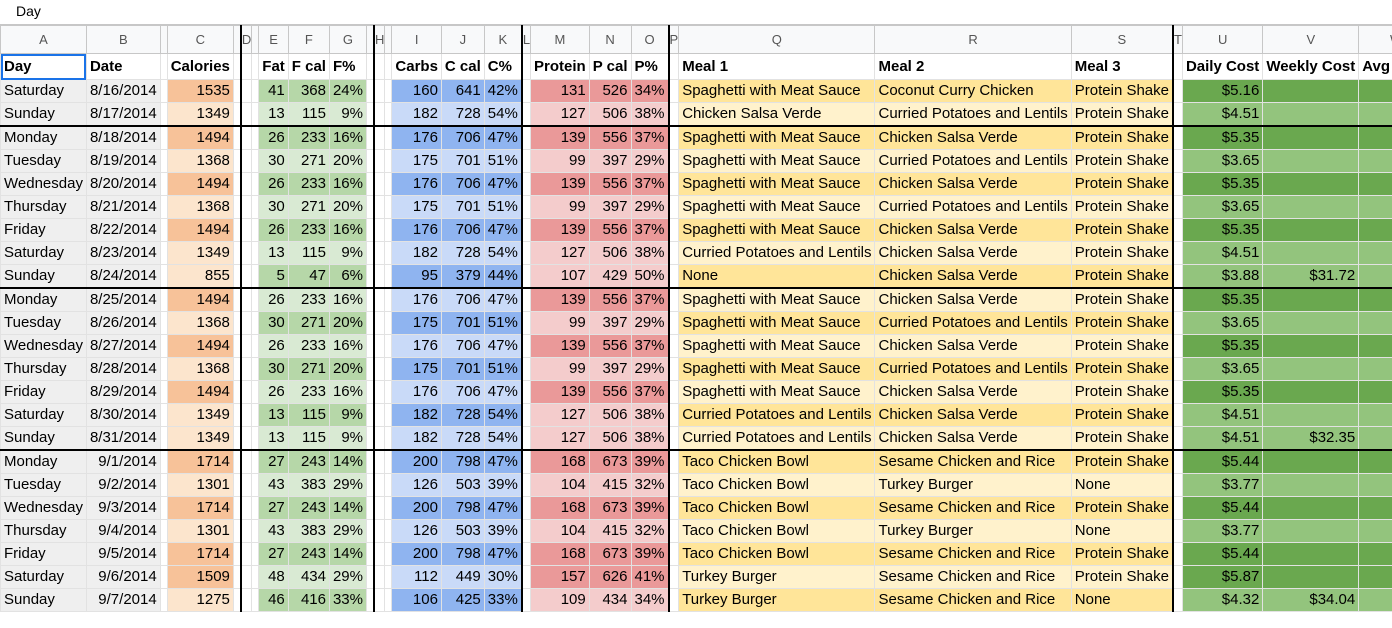 The height and width of the screenshot is (628, 1392). What do you see at coordinates (462, 600) in the screenshot?
I see `cell-ccal: 425` at bounding box center [462, 600].